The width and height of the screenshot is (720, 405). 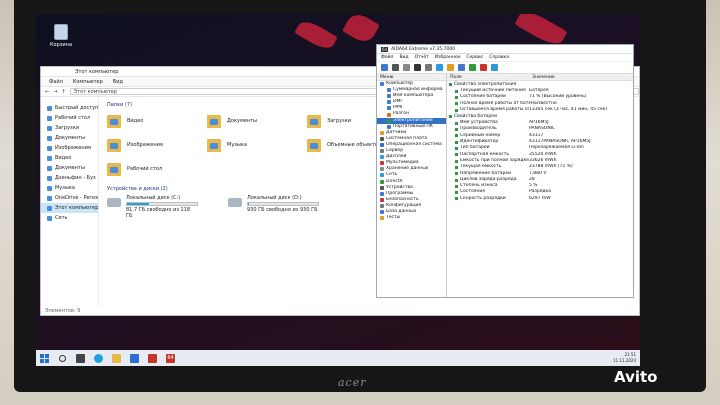 What do you see at coordinates (80, 358) in the screenshot?
I see `task-view-icon` at bounding box center [80, 358].